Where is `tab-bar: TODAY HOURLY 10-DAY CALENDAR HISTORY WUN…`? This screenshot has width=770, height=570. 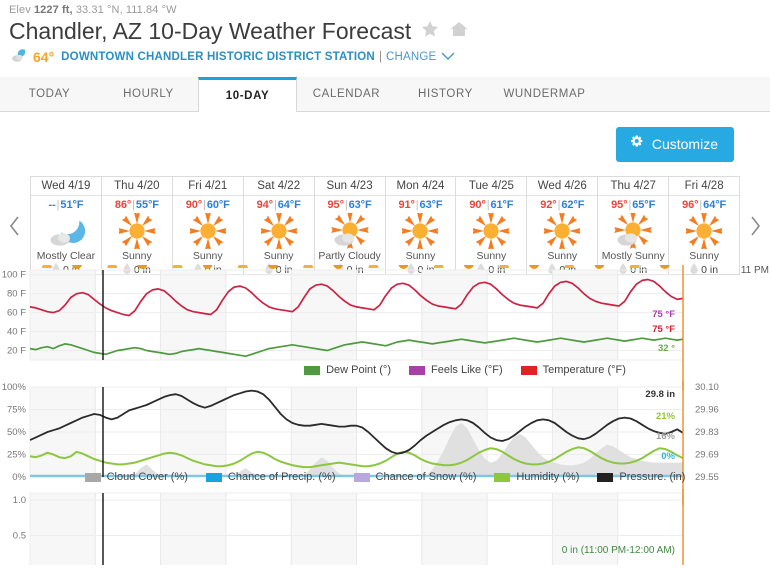
tab-bar: TODAY HOURLY 10-DAY CALENDAR HISTORY WUN… is located at coordinates (385, 94).